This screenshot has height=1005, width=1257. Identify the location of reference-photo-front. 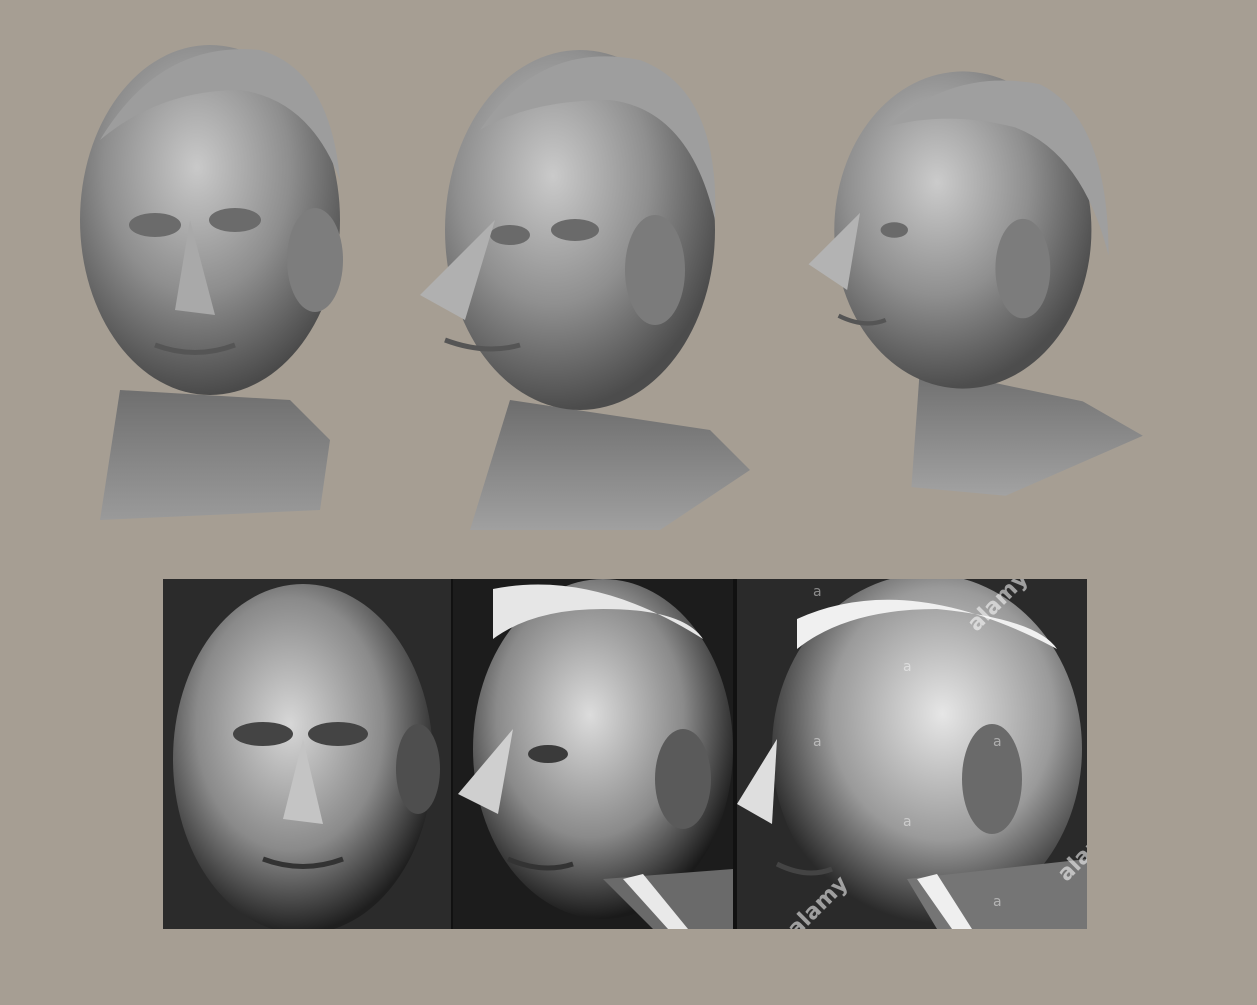
(307, 754).